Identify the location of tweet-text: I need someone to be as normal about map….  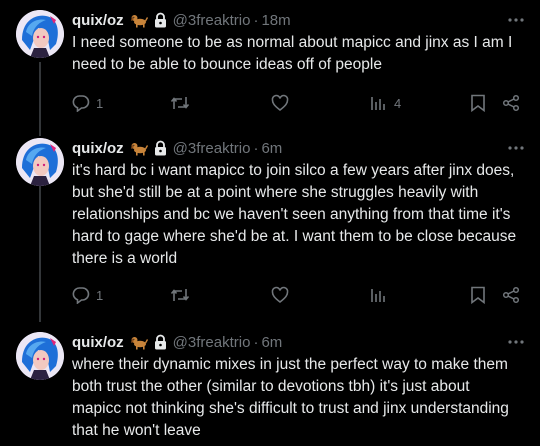
(292, 53).